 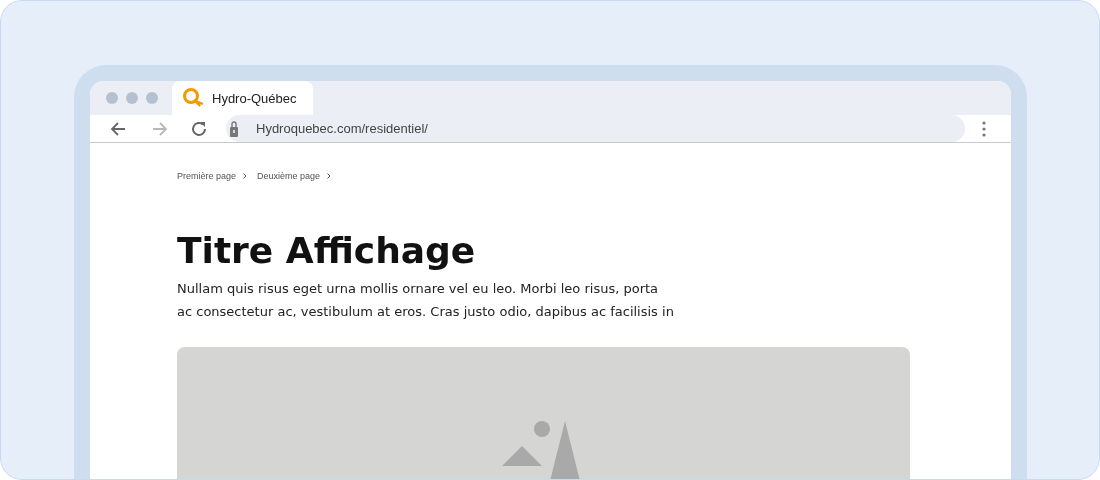 I want to click on lock-icon, so click(x=234, y=128).